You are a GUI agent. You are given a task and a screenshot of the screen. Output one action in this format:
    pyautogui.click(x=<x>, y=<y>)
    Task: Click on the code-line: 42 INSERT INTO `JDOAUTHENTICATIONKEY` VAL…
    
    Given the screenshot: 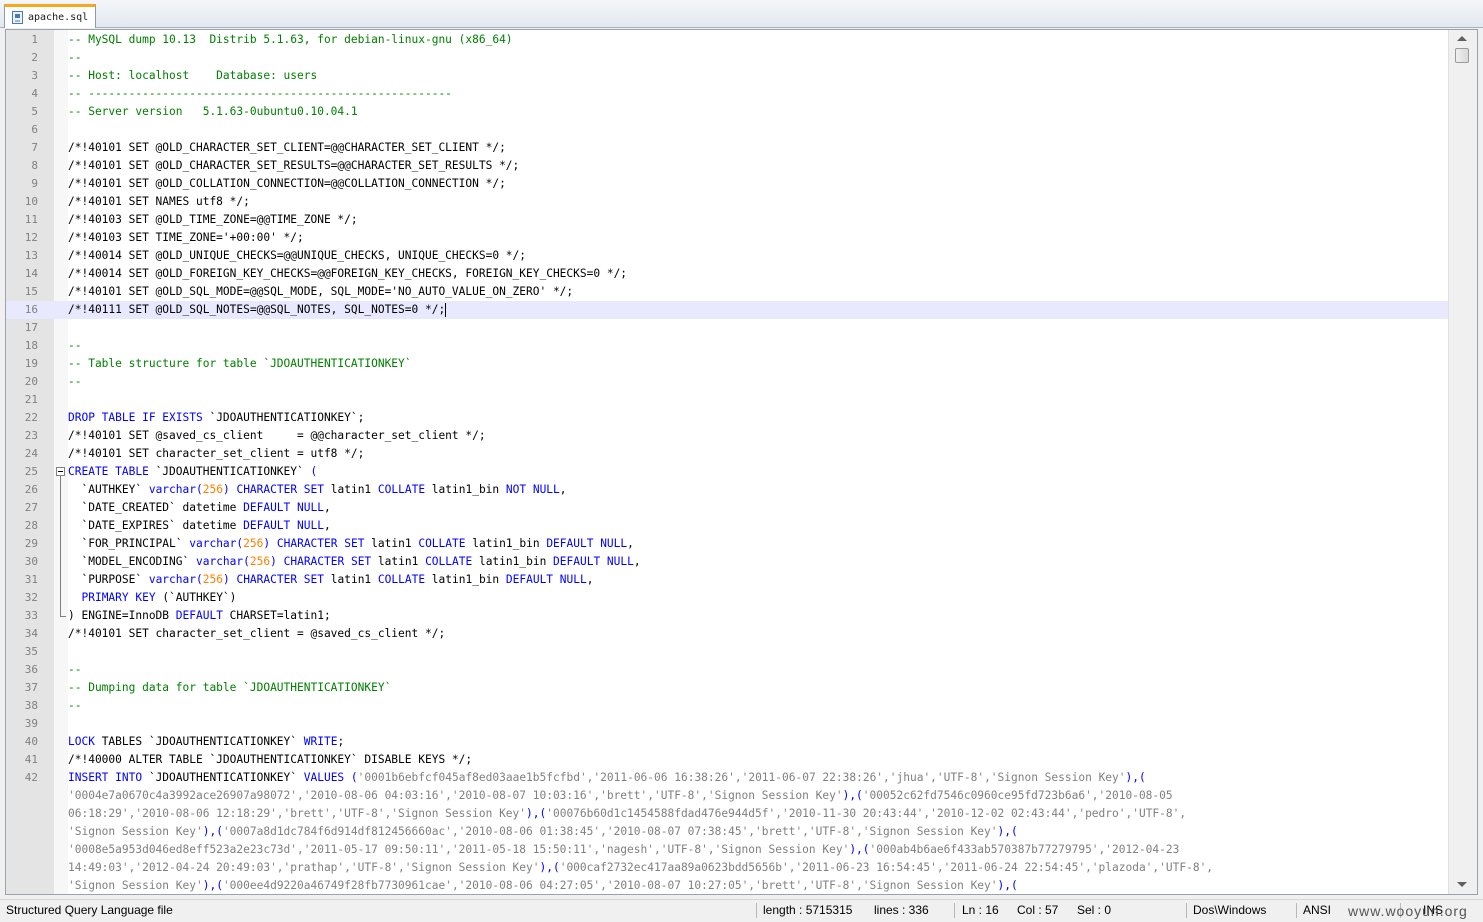 What is the action you would take?
    pyautogui.click(x=727, y=778)
    